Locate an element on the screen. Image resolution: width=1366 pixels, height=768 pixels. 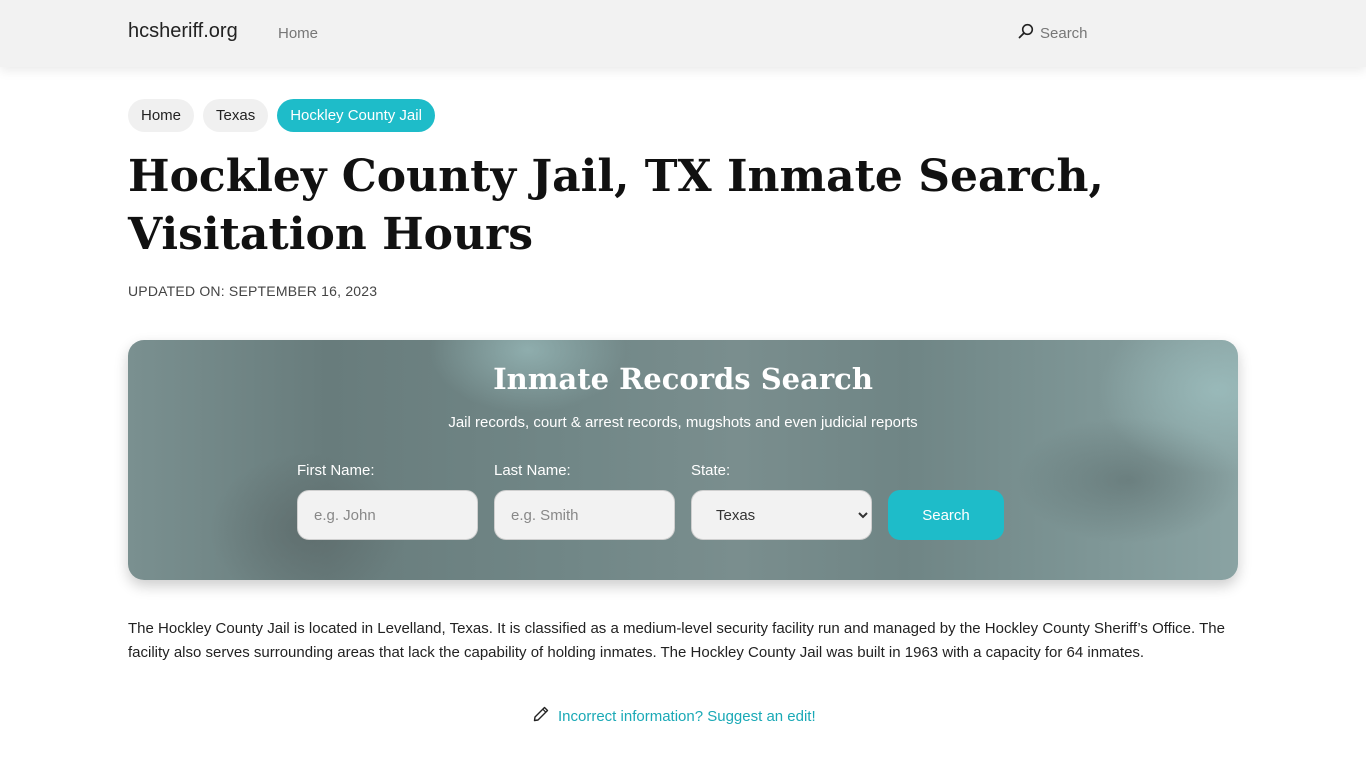
breadcrumb: Home Texas Hockley County Jail is located at coordinates (281, 115).